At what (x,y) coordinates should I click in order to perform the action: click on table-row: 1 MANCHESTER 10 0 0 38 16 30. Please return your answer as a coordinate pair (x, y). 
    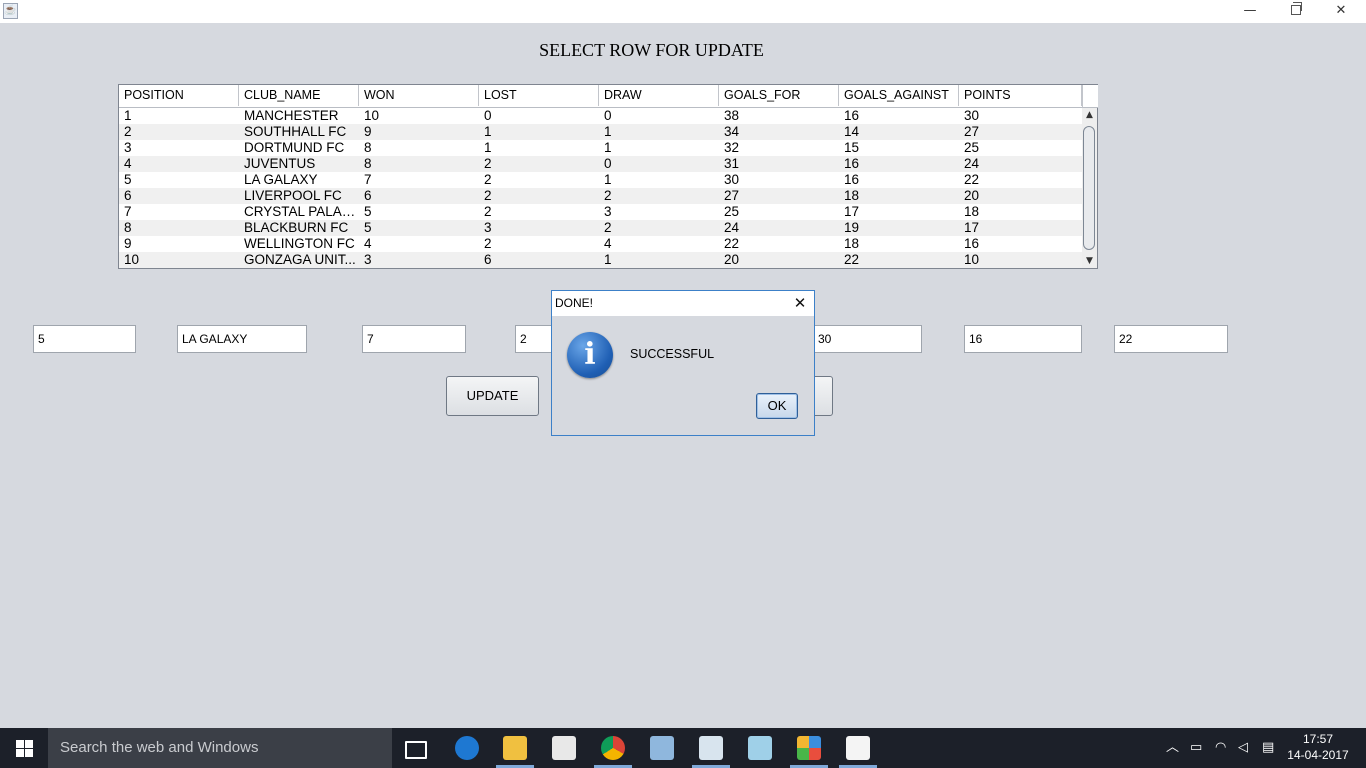
    Looking at the image, I should click on (600, 116).